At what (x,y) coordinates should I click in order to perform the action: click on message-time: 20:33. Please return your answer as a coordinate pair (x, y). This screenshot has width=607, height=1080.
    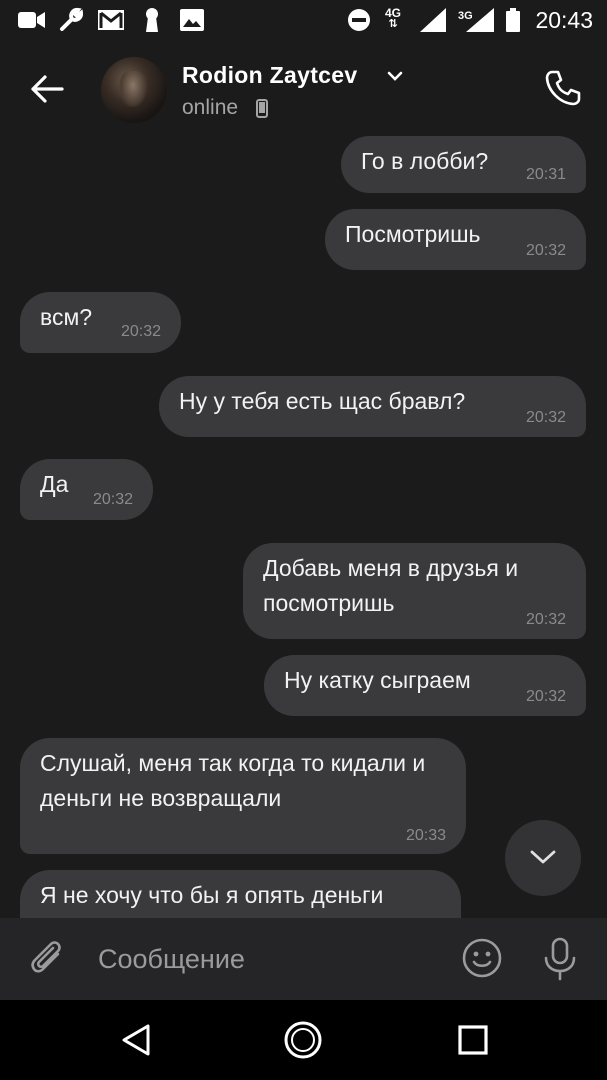
    Looking at the image, I should click on (425, 835).